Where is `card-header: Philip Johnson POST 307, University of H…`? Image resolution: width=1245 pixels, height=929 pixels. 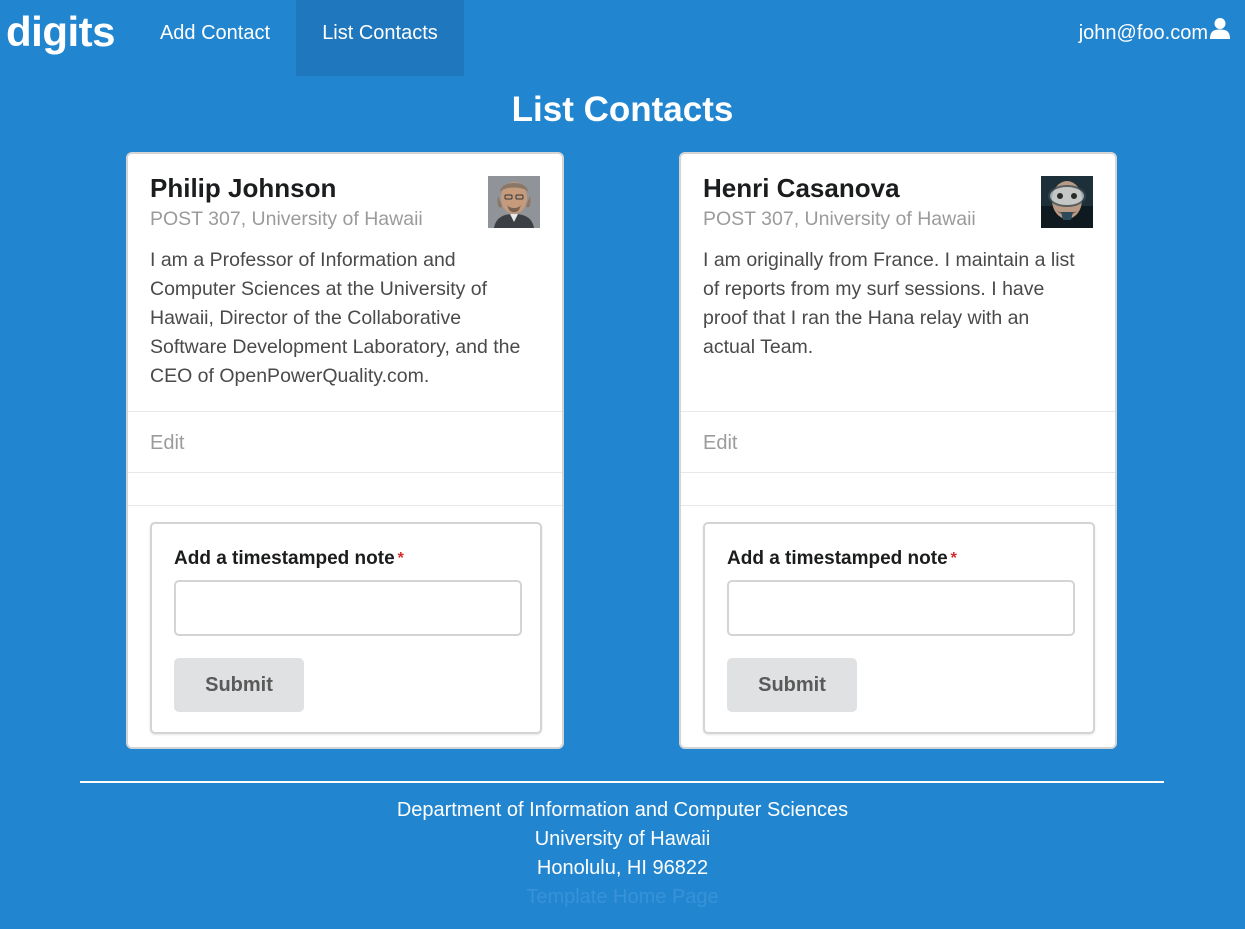 card-header: Philip Johnson POST 307, University of H… is located at coordinates (345, 203).